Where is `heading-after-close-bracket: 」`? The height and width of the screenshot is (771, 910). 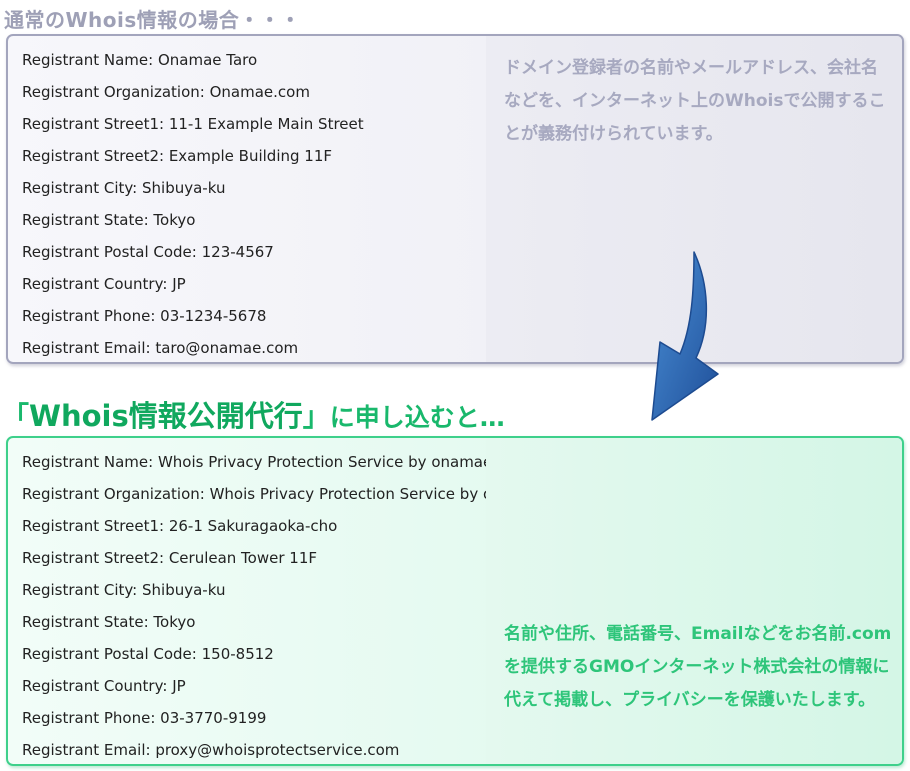 heading-after-close-bracket: 」 is located at coordinates (316, 417).